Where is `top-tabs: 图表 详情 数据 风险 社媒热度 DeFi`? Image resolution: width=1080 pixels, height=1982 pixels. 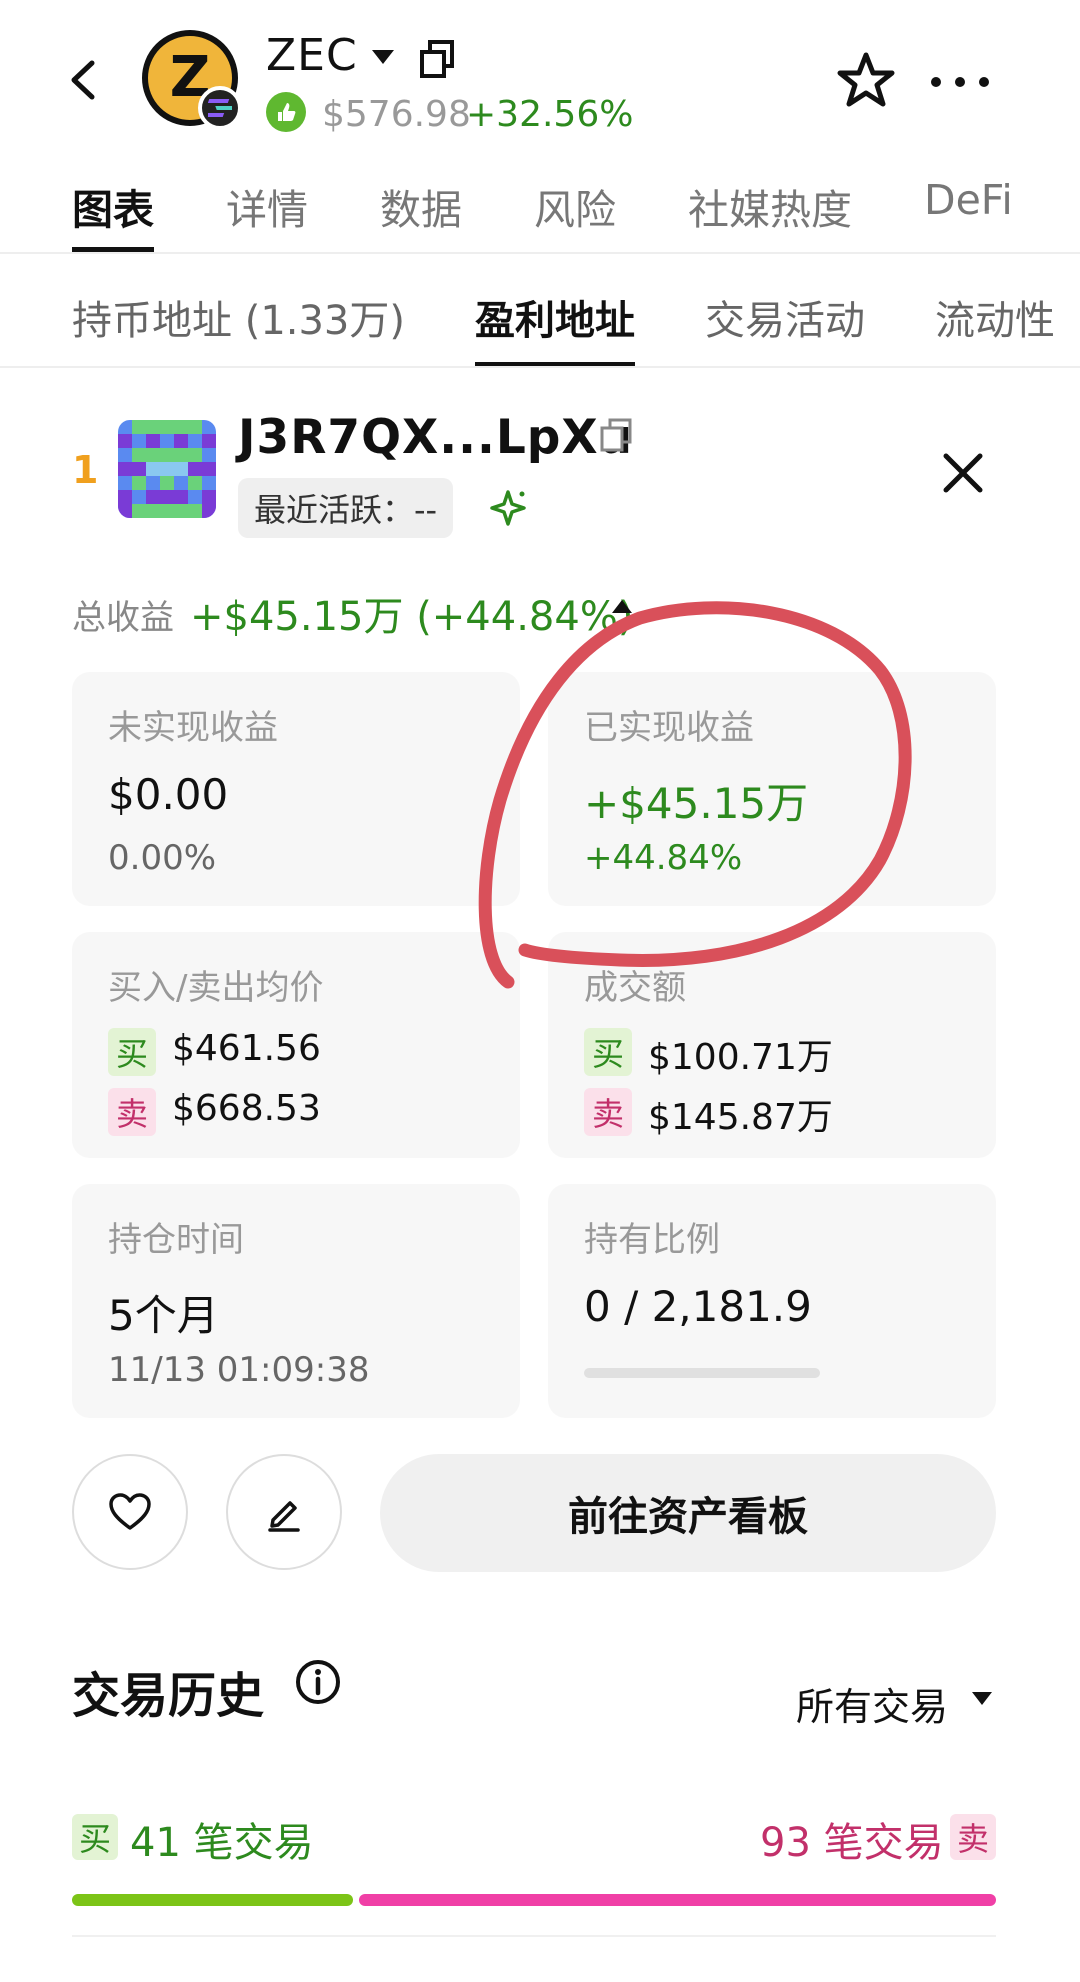
top-tabs: 图表 详情 数据 风险 社媒热度 DeFi is located at coordinates (576, 216).